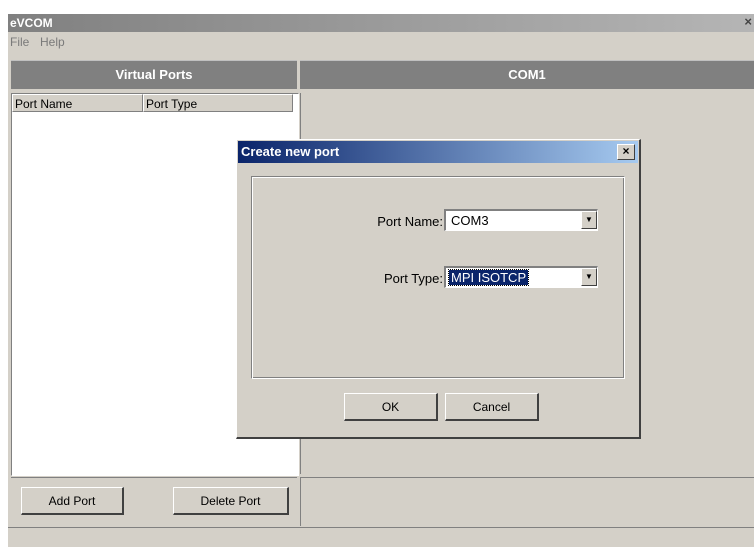  I want to click on column-port-type: Port Type, so click(218, 103).